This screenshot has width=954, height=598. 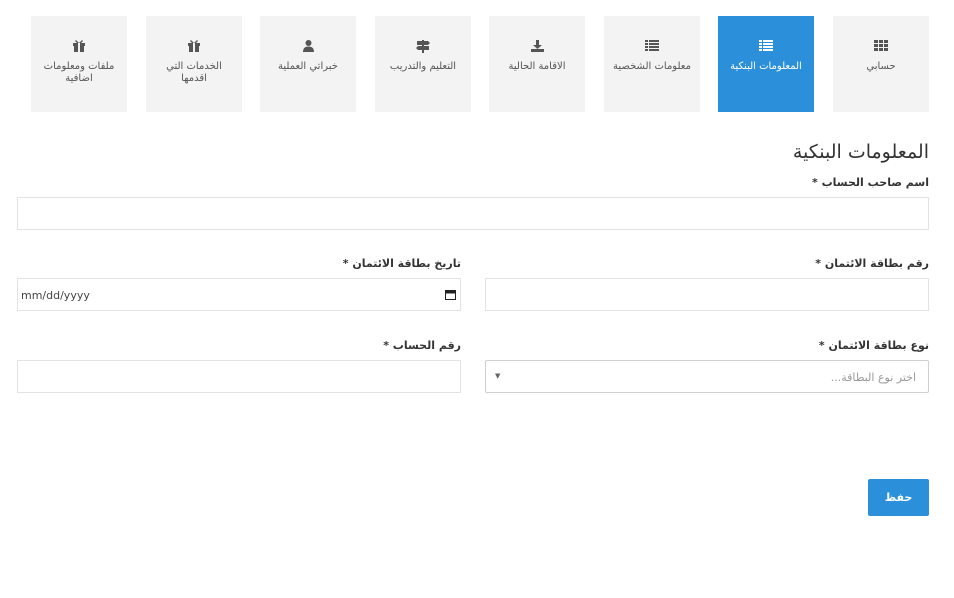 I want to click on account-number-label: رقم الحساب *, so click(x=422, y=345).